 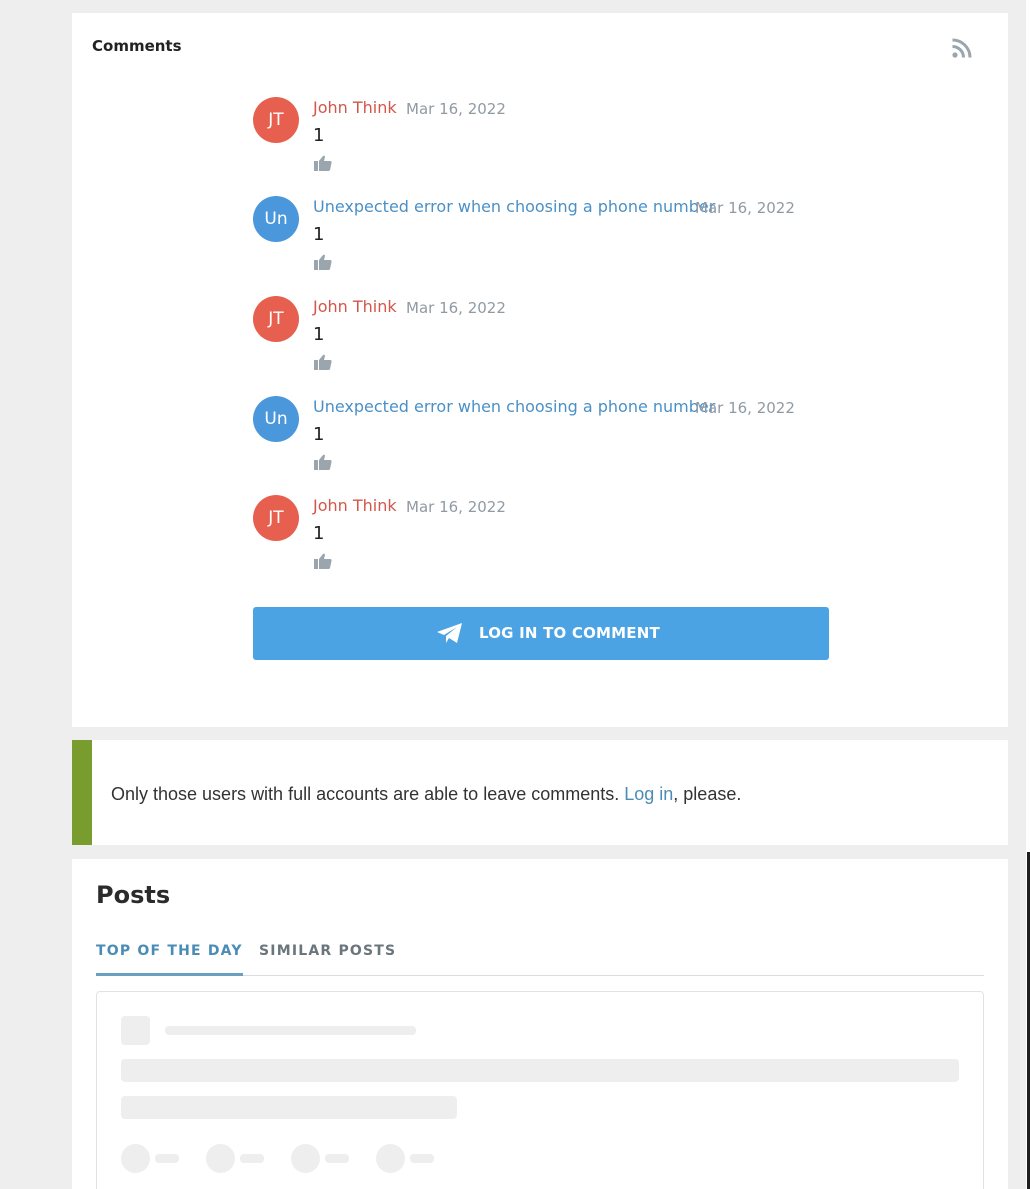 What do you see at coordinates (648, 794) in the screenshot?
I see `log-in-link: Log in` at bounding box center [648, 794].